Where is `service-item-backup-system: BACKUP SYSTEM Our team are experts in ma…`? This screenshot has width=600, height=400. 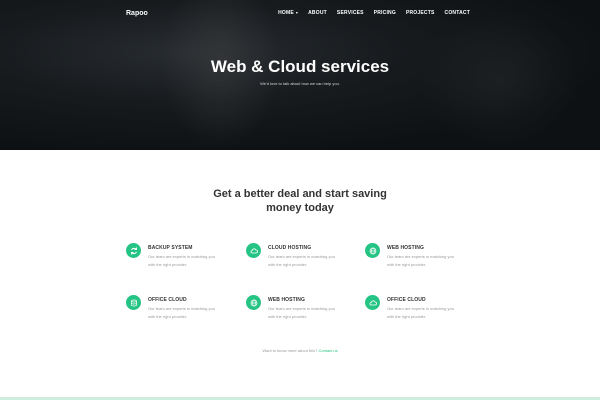
service-item-backup-system: BACKUP SYSTEM Our team are experts in ma… is located at coordinates (181, 260).